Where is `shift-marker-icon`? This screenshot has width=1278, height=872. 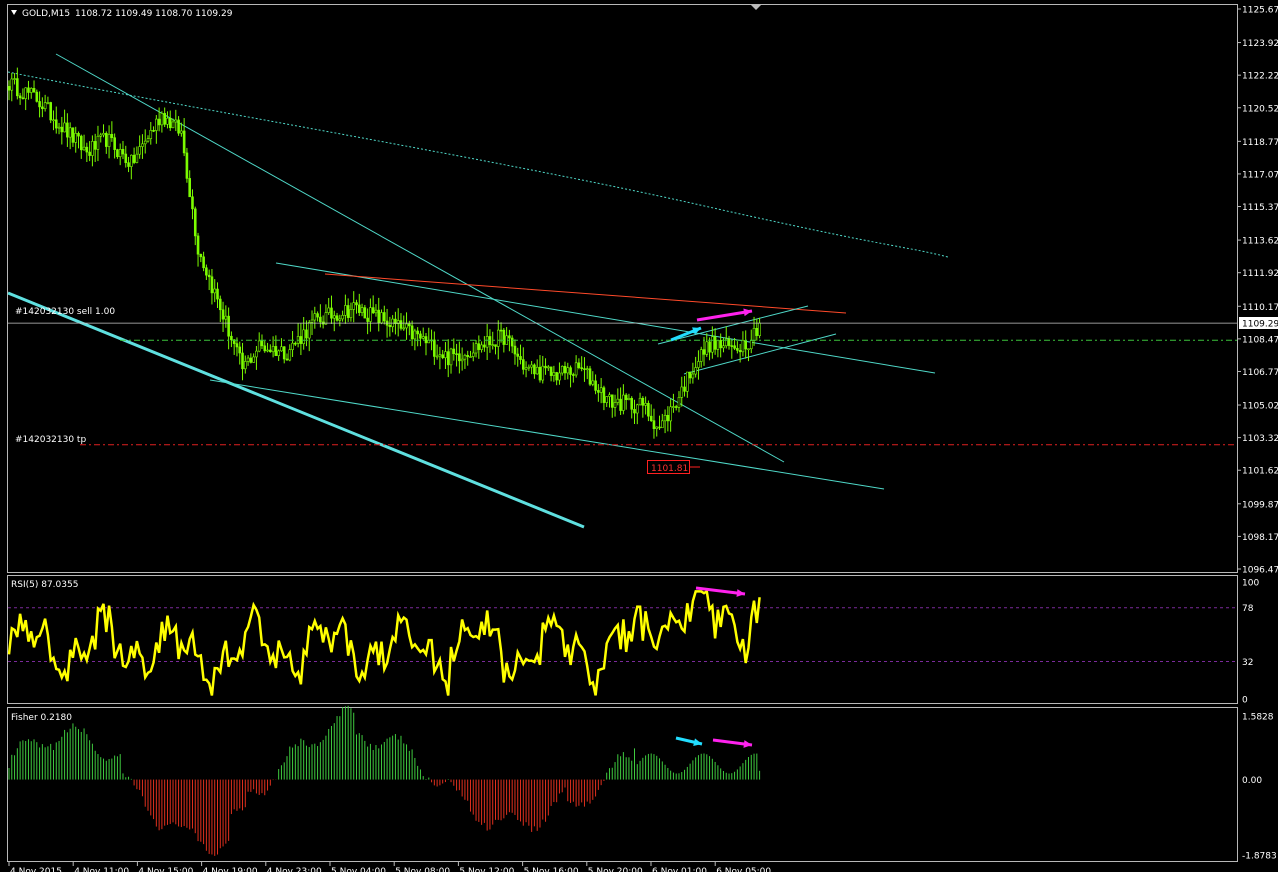
shift-marker-icon is located at coordinates (756, 7).